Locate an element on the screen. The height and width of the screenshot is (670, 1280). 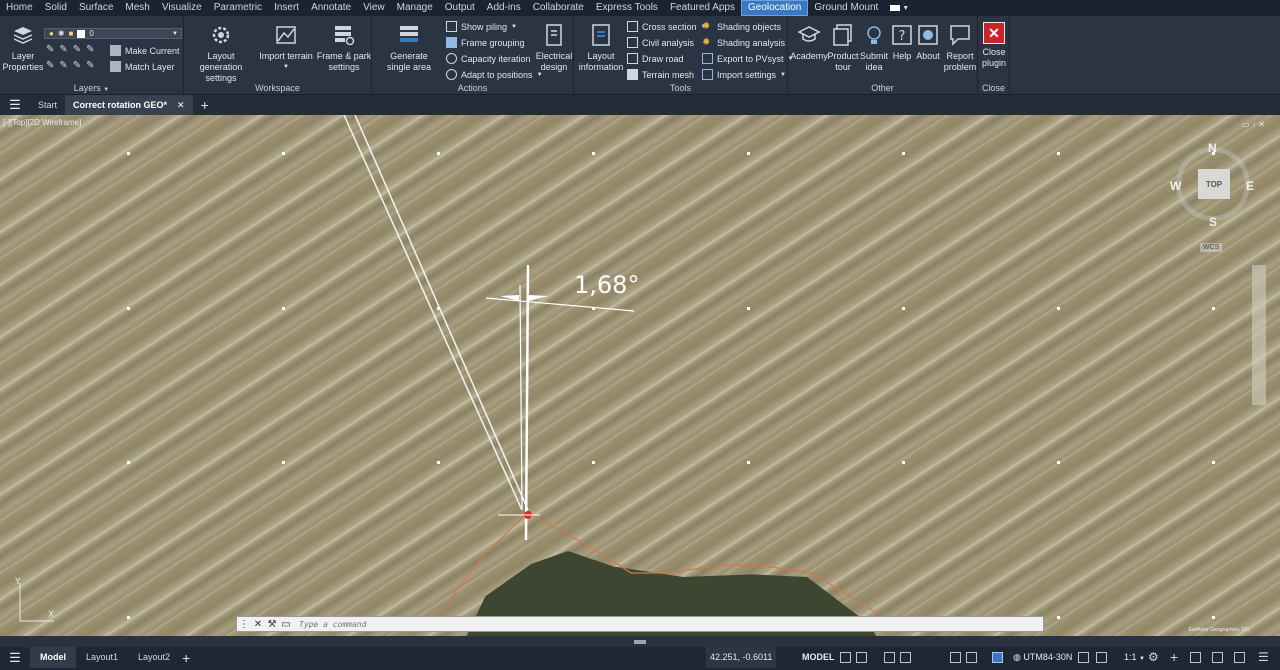
command-input is located at coordinates (668, 624).